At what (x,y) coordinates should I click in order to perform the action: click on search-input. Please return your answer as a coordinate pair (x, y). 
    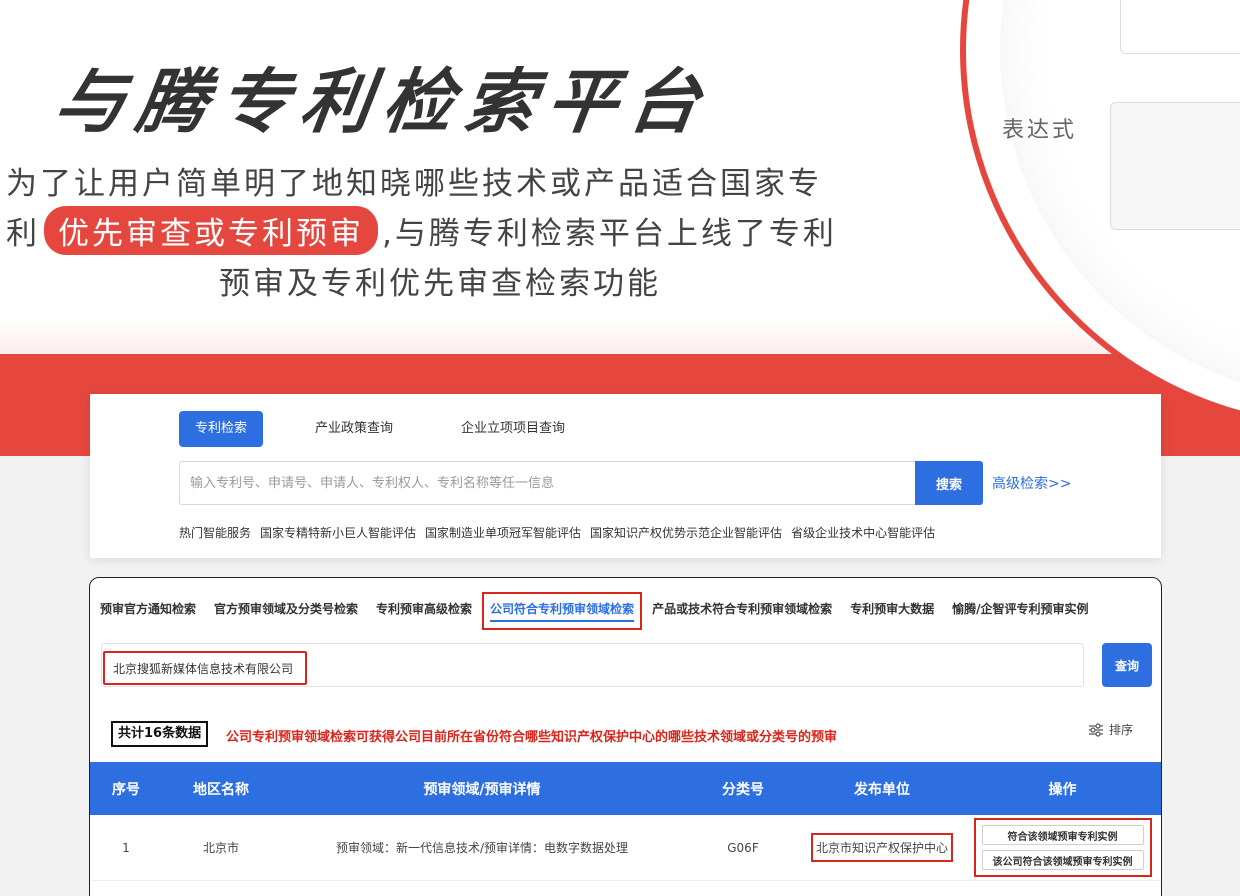
    Looking at the image, I should click on (547, 483).